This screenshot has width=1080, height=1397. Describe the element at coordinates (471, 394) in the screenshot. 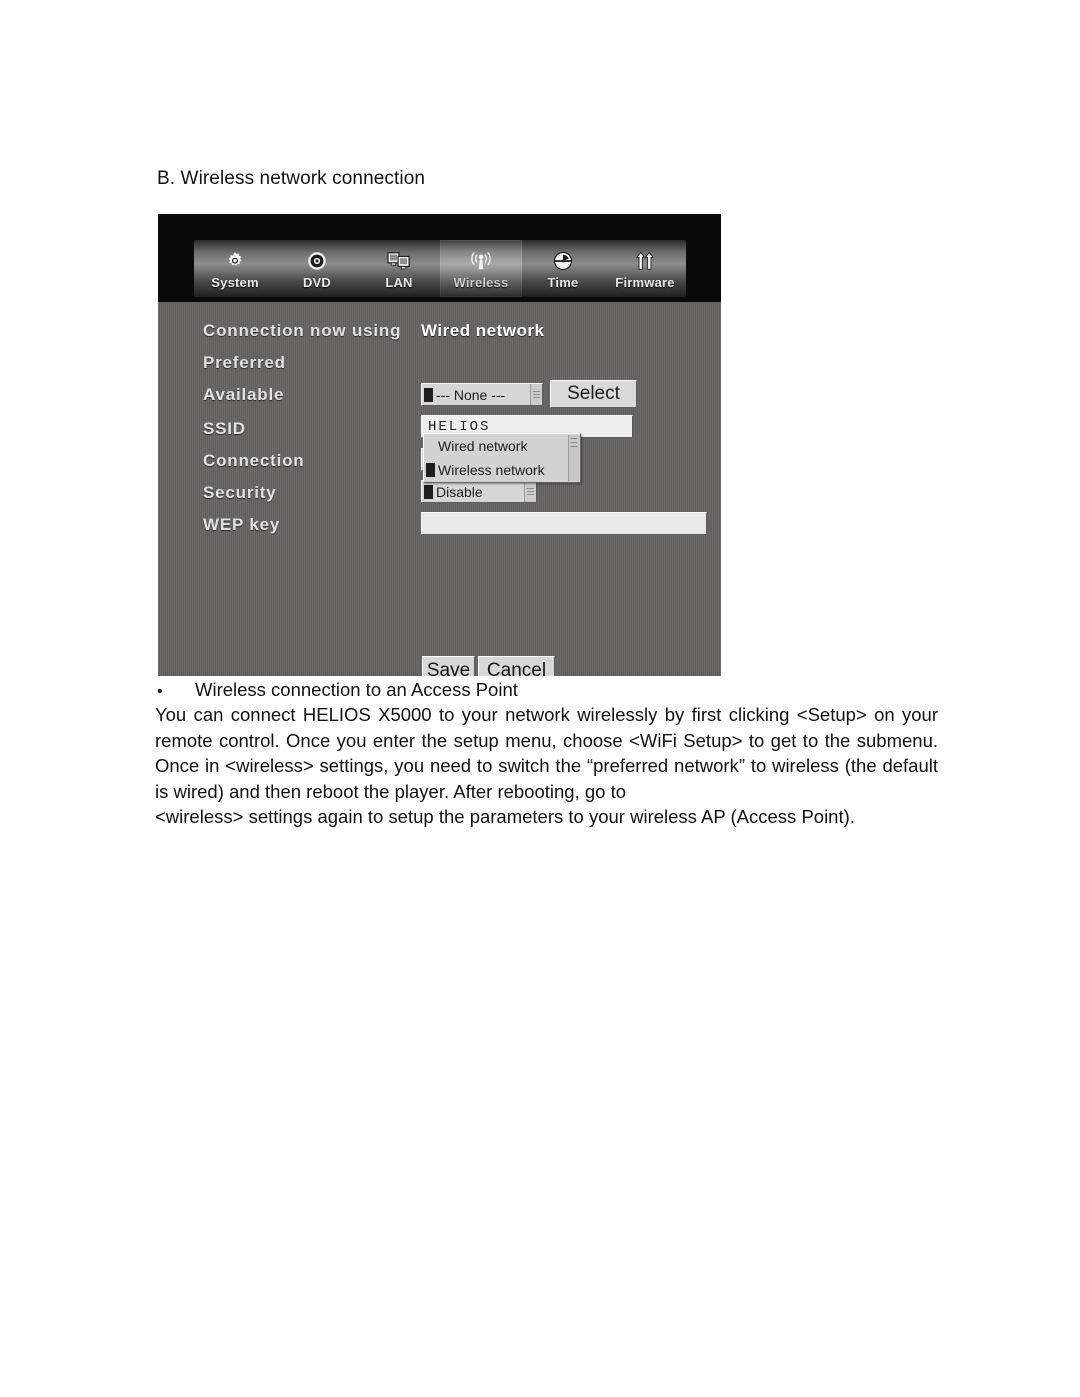

I see `available-network-value: --- None ---` at that location.